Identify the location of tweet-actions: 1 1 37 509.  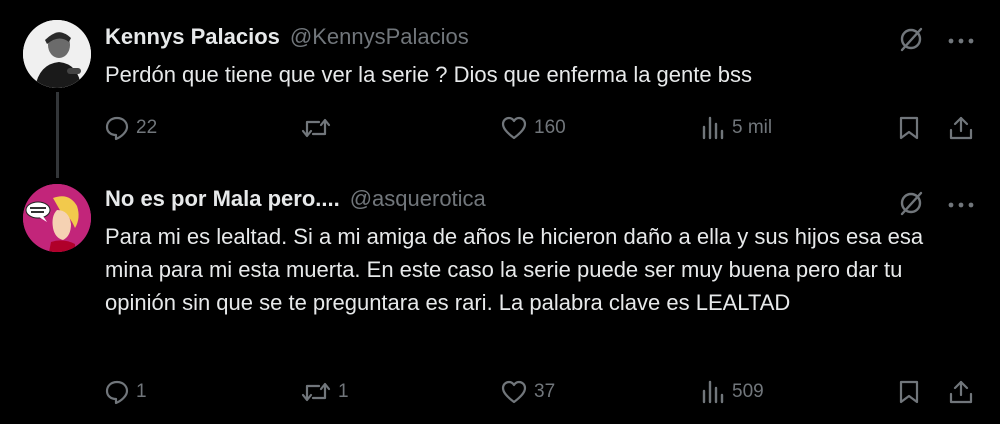
(540, 392).